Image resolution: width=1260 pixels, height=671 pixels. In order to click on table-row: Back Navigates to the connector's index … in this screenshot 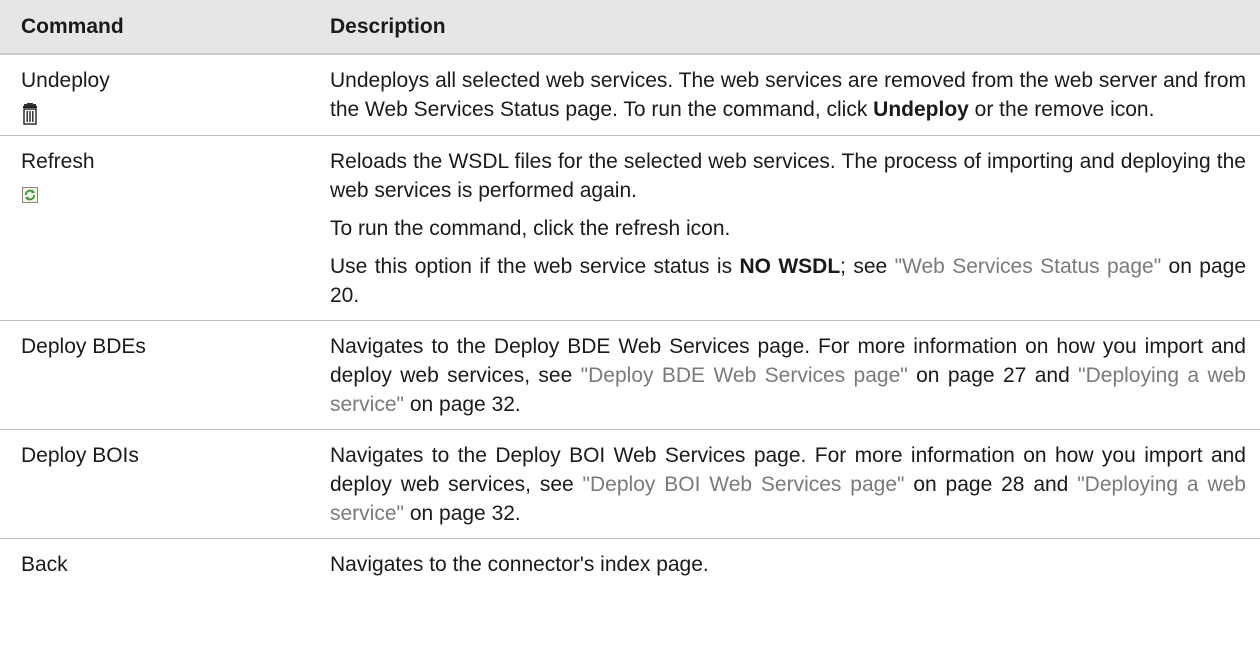, I will do `click(630, 562)`.